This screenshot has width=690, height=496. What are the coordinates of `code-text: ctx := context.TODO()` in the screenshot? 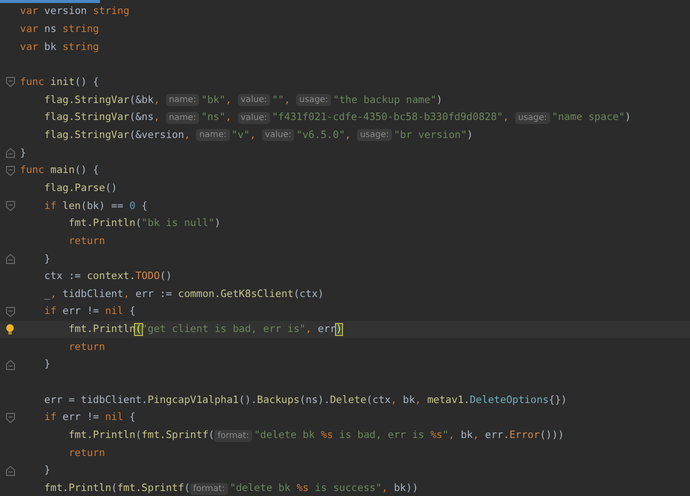 It's located at (108, 276).